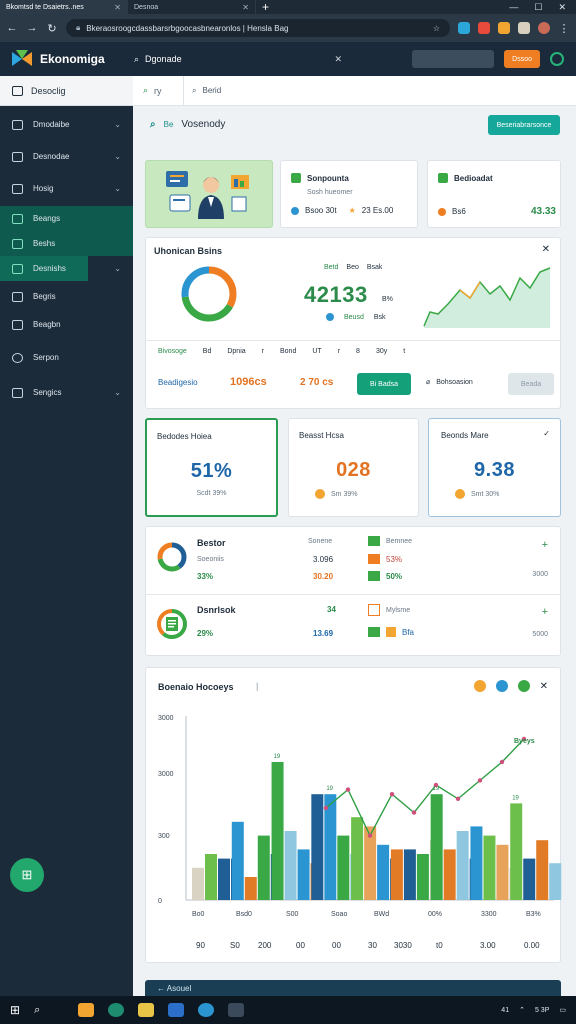 The image size is (576, 1024). I want to click on disabled-button: Beada, so click(531, 384).